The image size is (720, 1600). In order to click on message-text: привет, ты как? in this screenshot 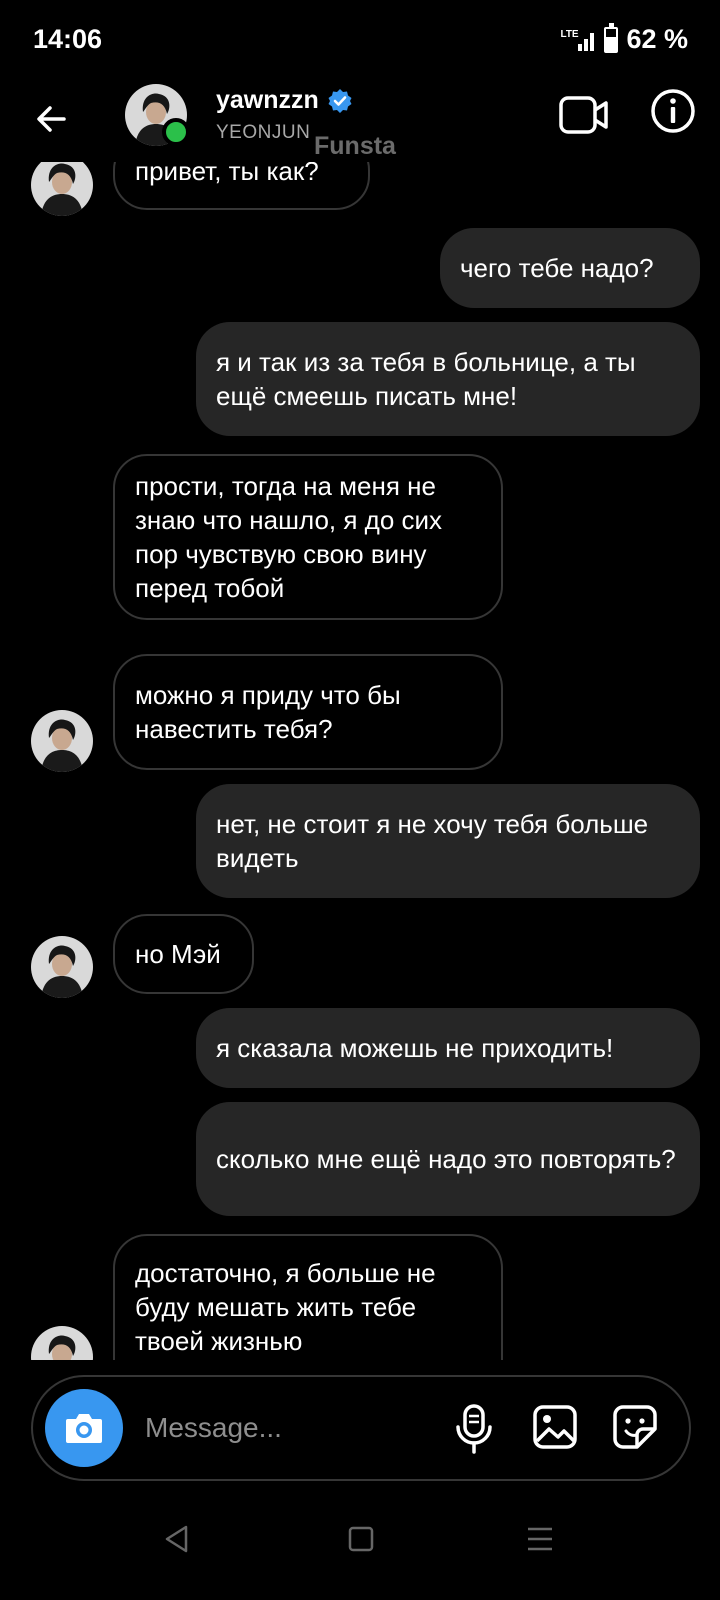, I will do `click(227, 174)`.